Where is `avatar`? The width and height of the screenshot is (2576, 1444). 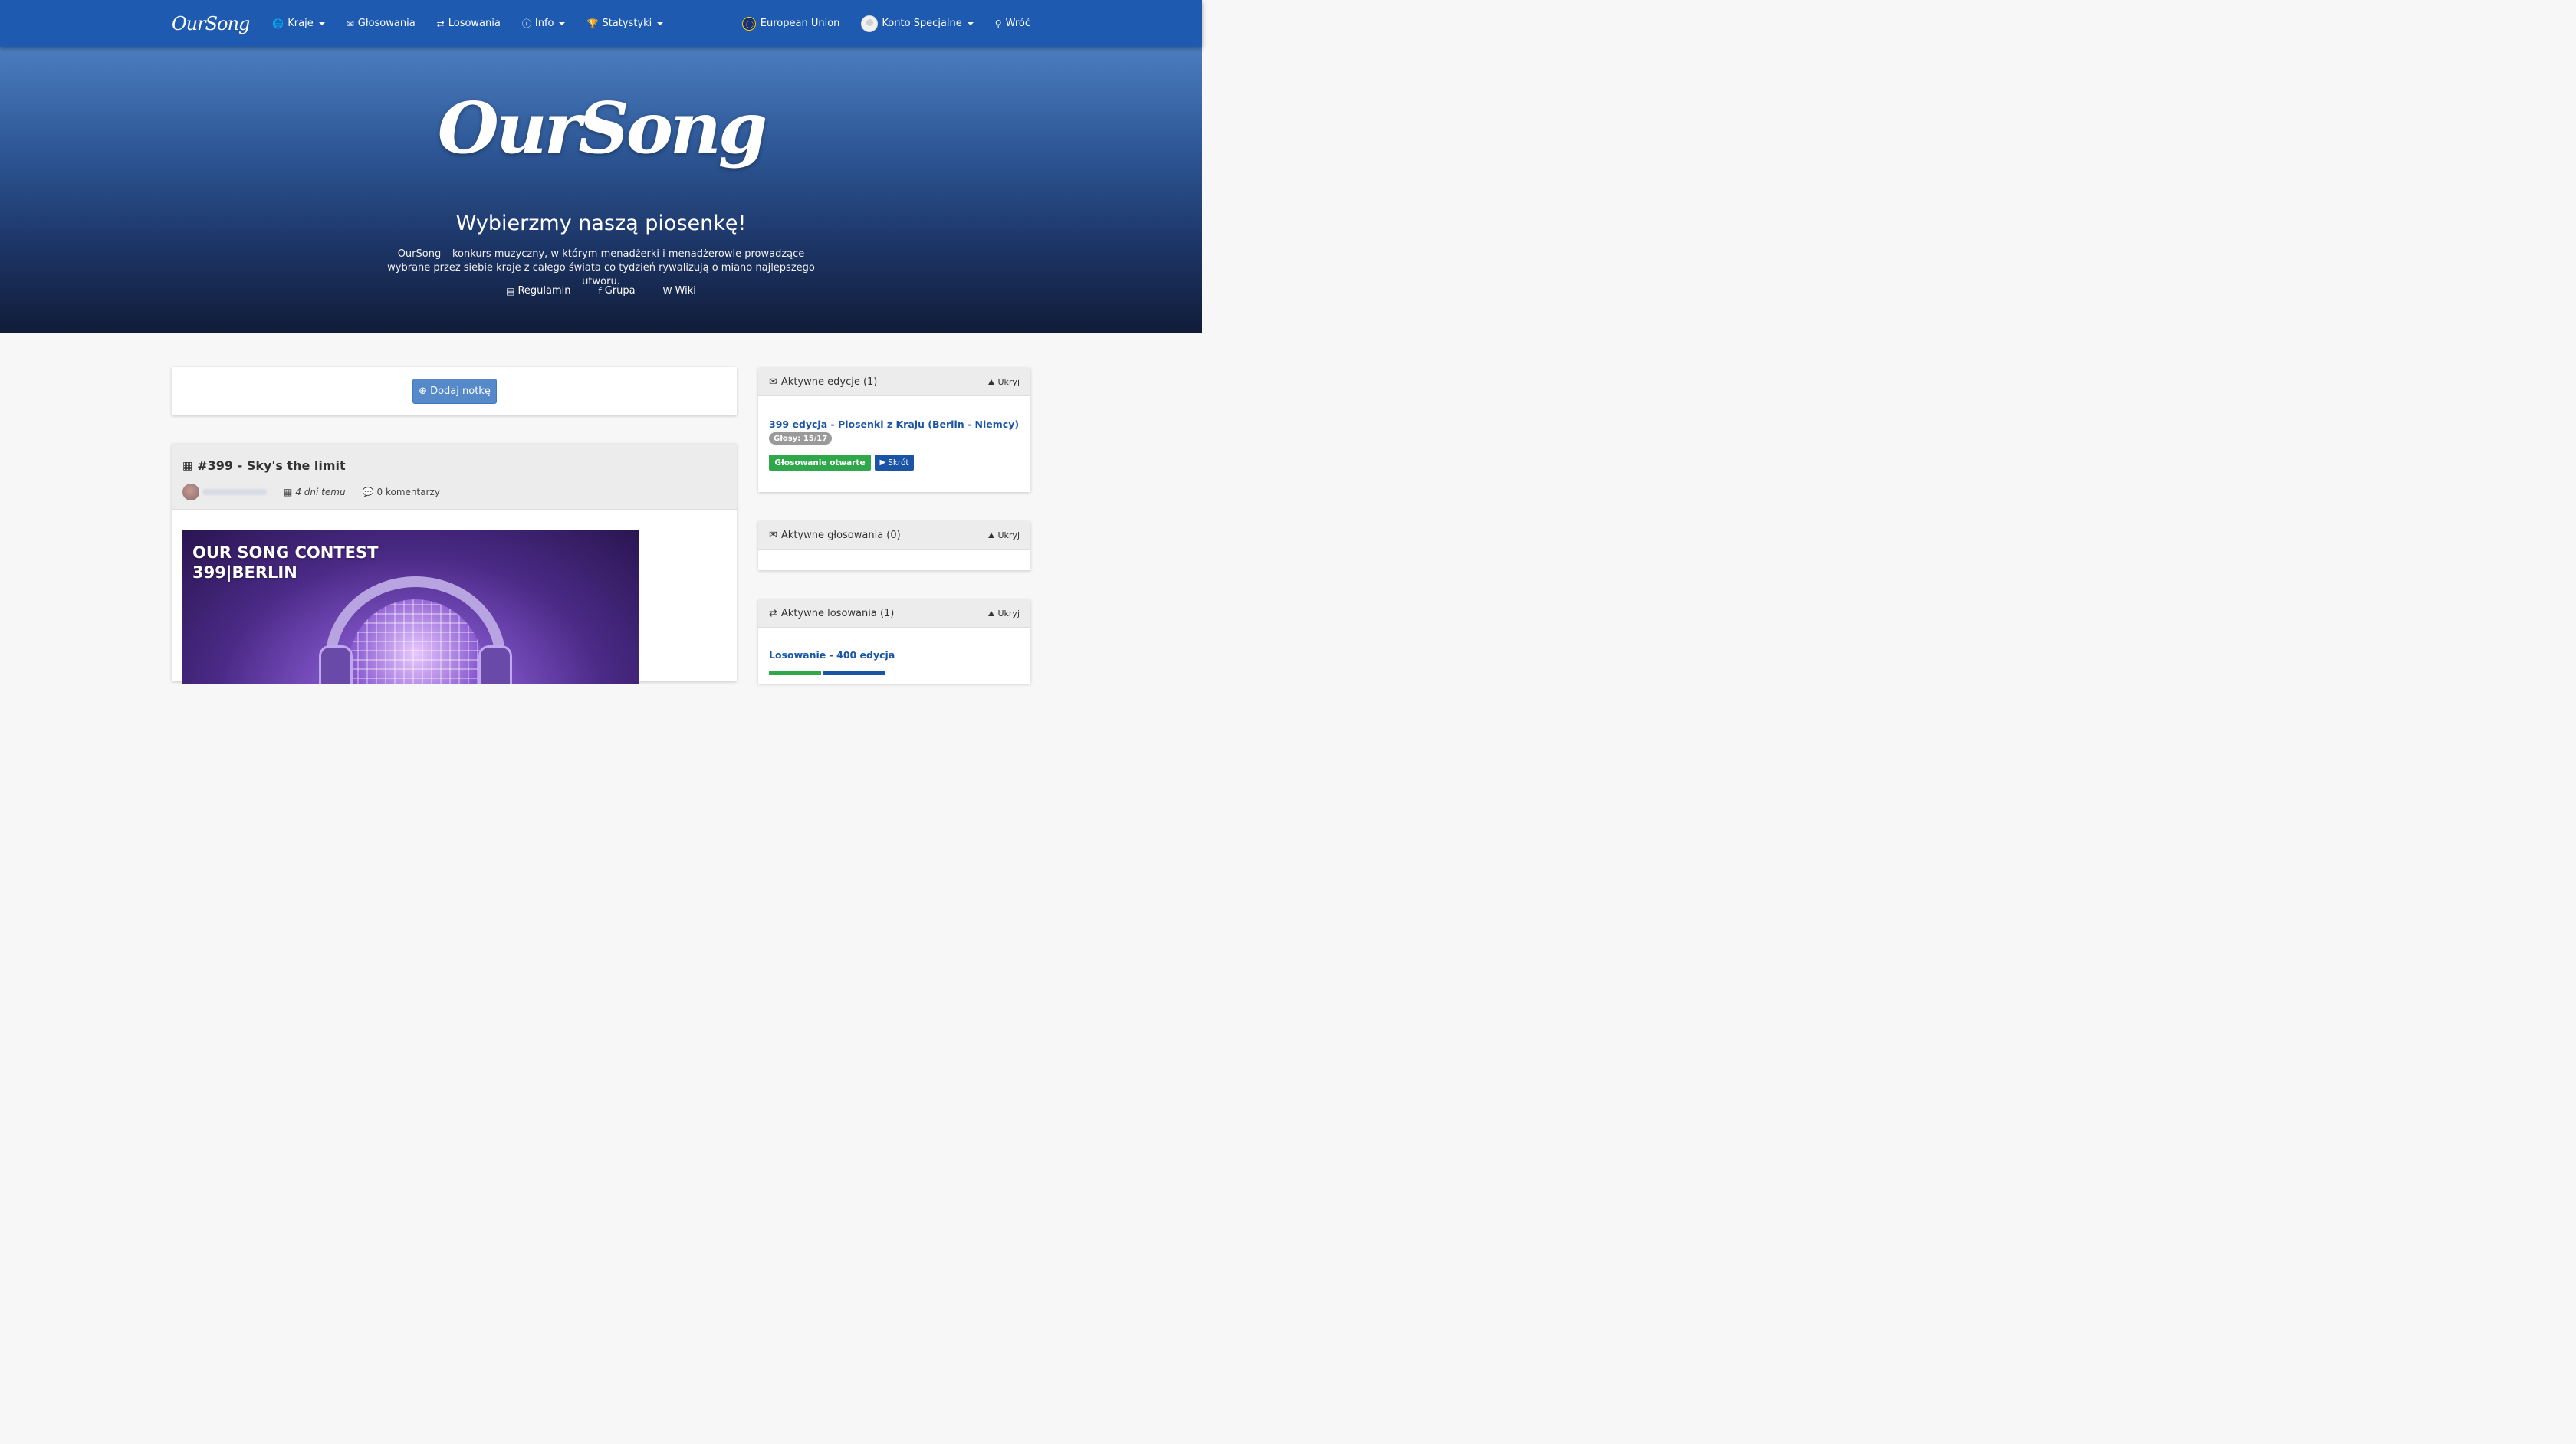 avatar is located at coordinates (870, 23).